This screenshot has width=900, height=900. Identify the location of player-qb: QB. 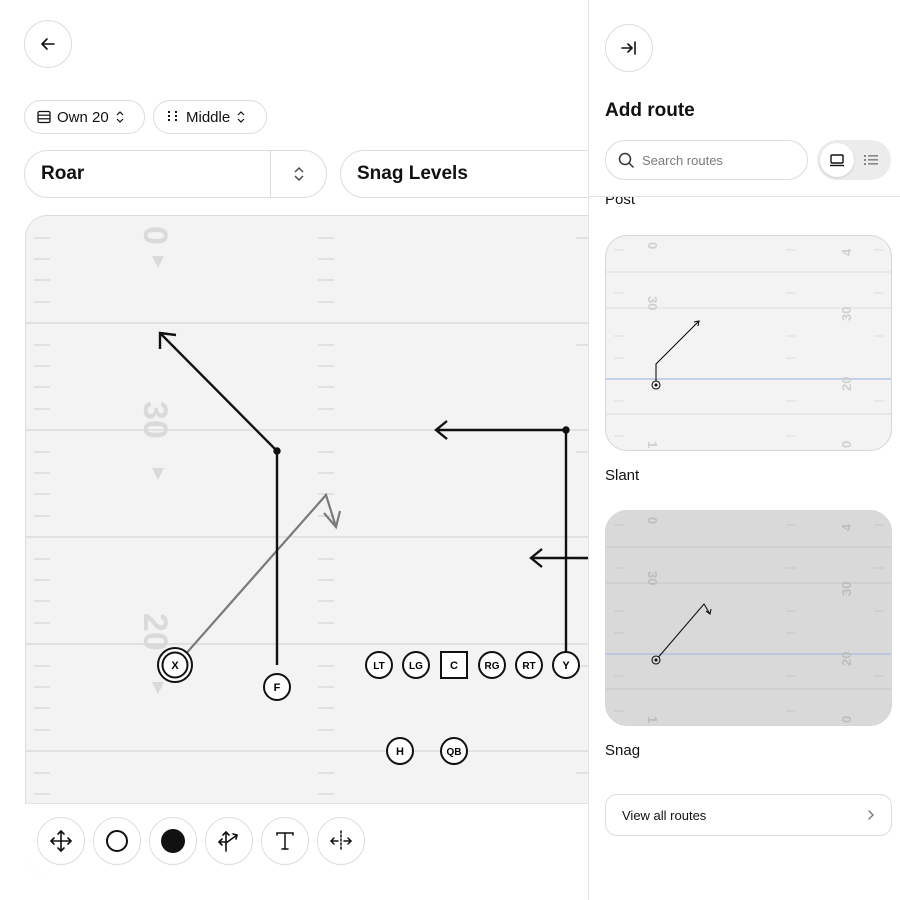
(454, 751).